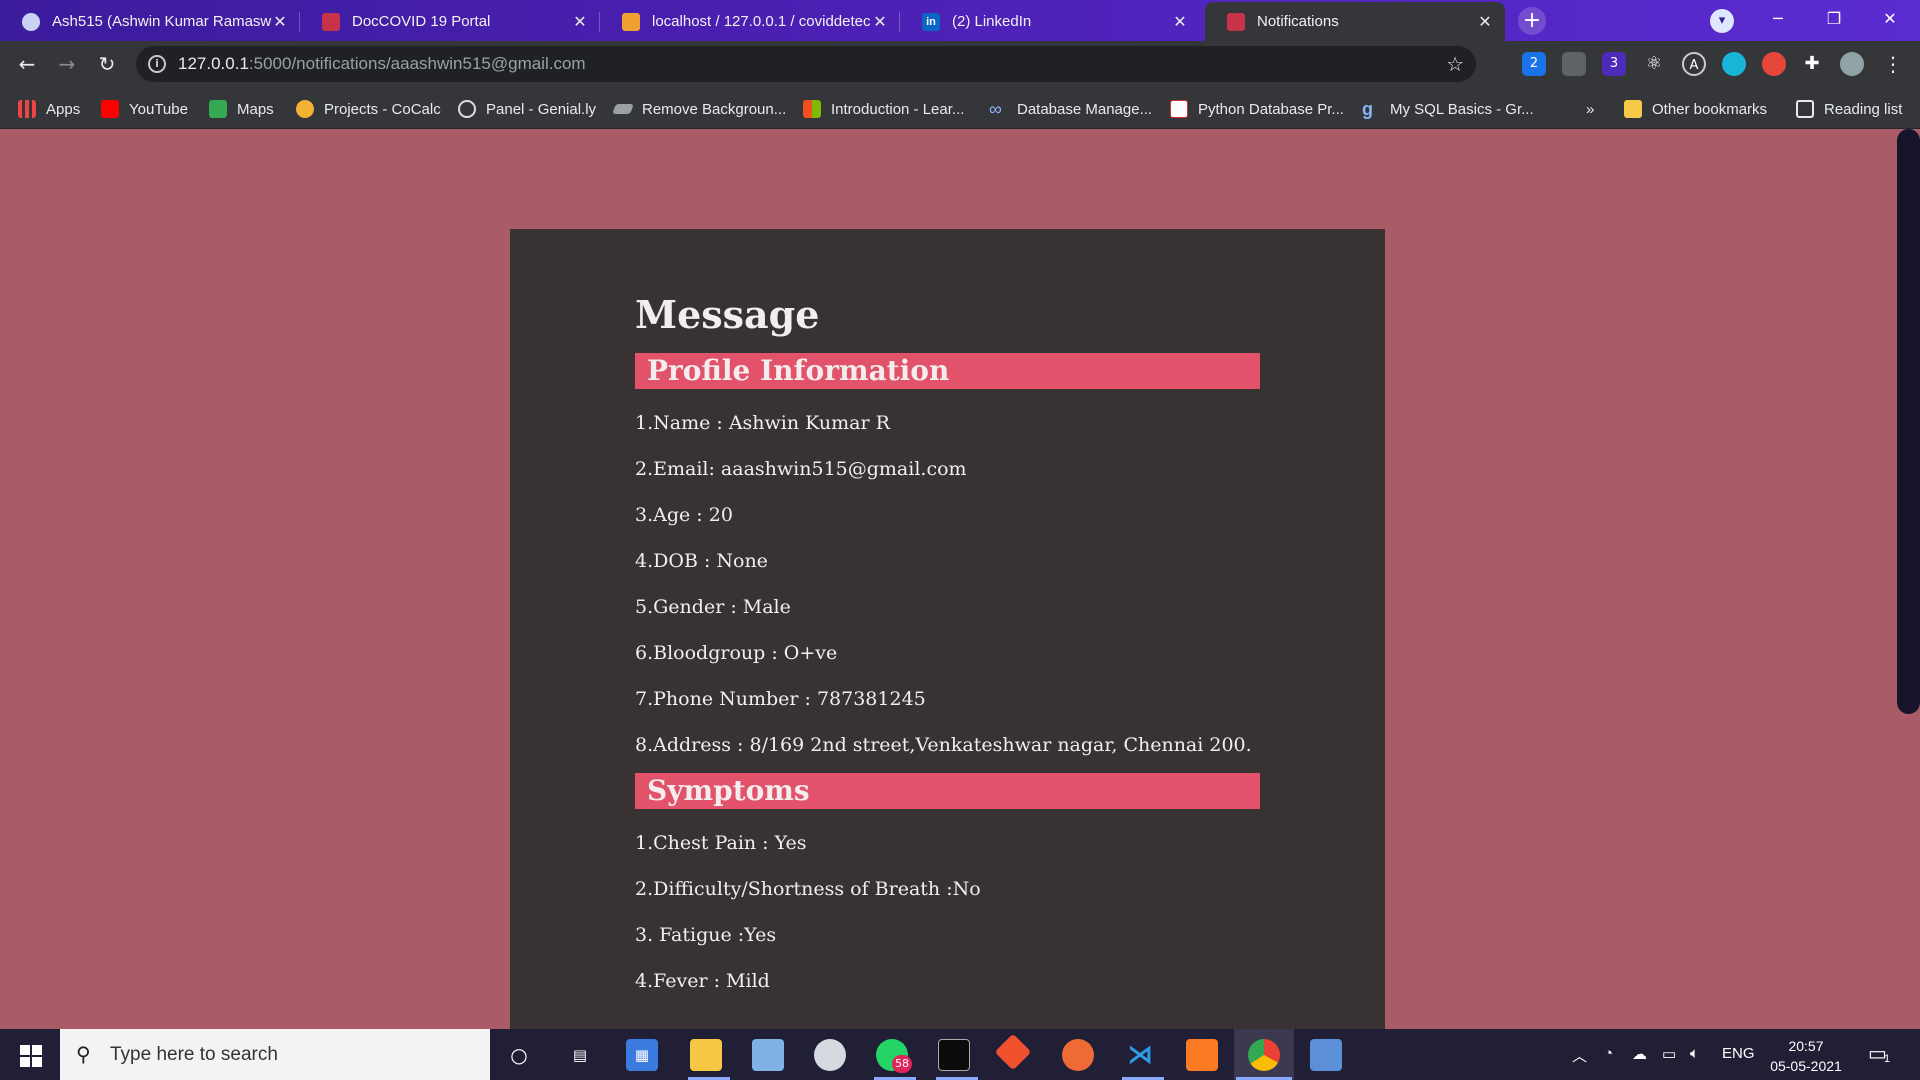  I want to click on remote-desktop-icon, so click(1326, 1055).